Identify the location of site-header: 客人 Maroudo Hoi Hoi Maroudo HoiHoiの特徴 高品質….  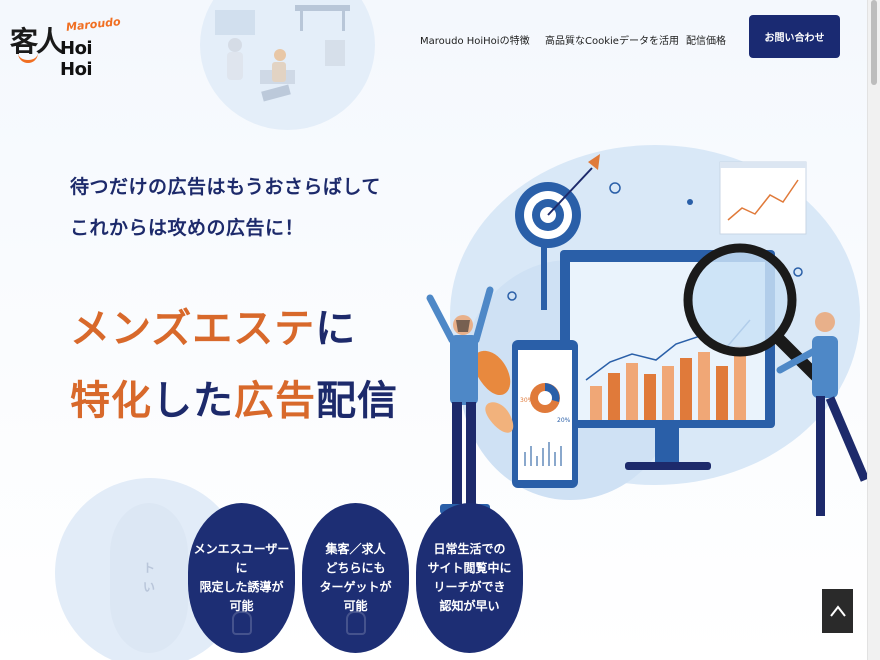
(434, 40).